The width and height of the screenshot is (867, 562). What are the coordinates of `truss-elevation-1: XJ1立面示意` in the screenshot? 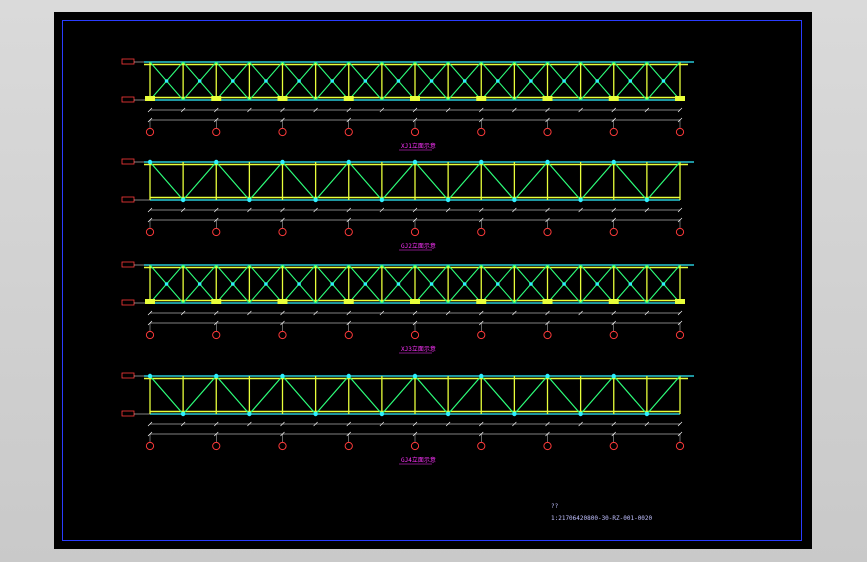 It's located at (407, 104).